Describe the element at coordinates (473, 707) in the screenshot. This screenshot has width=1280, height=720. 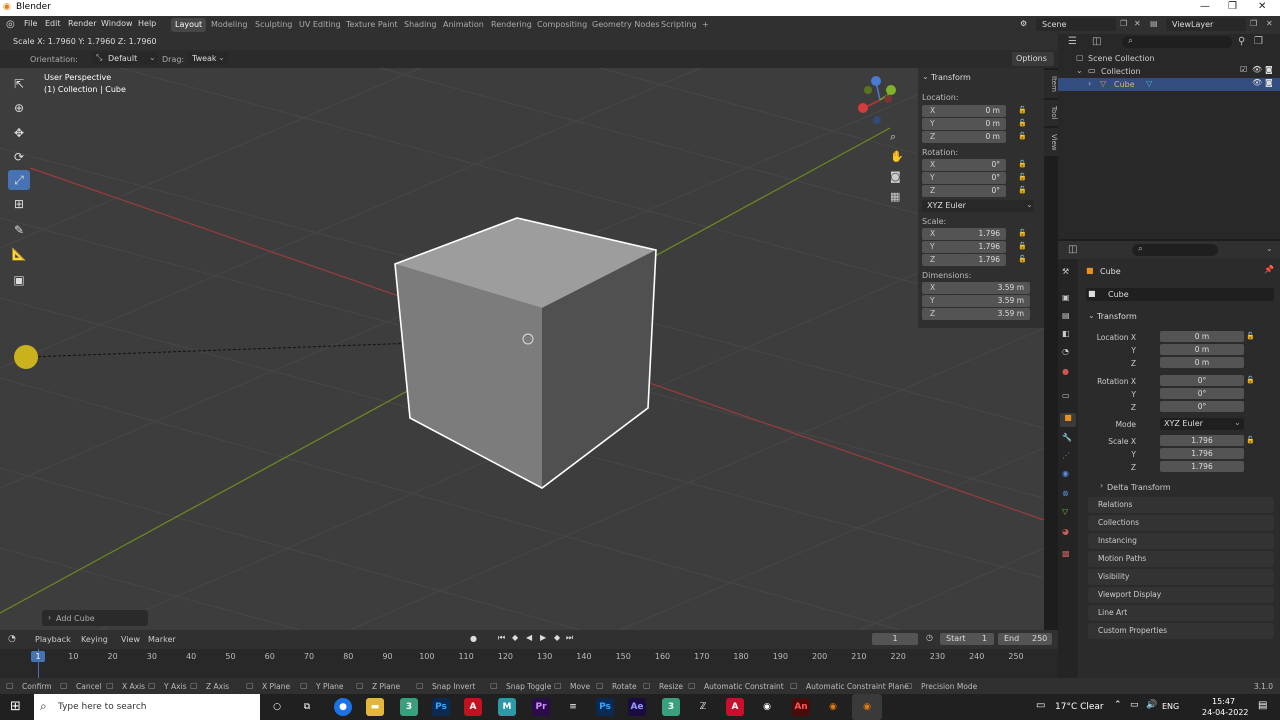
I see `acrobat-icon: A` at that location.